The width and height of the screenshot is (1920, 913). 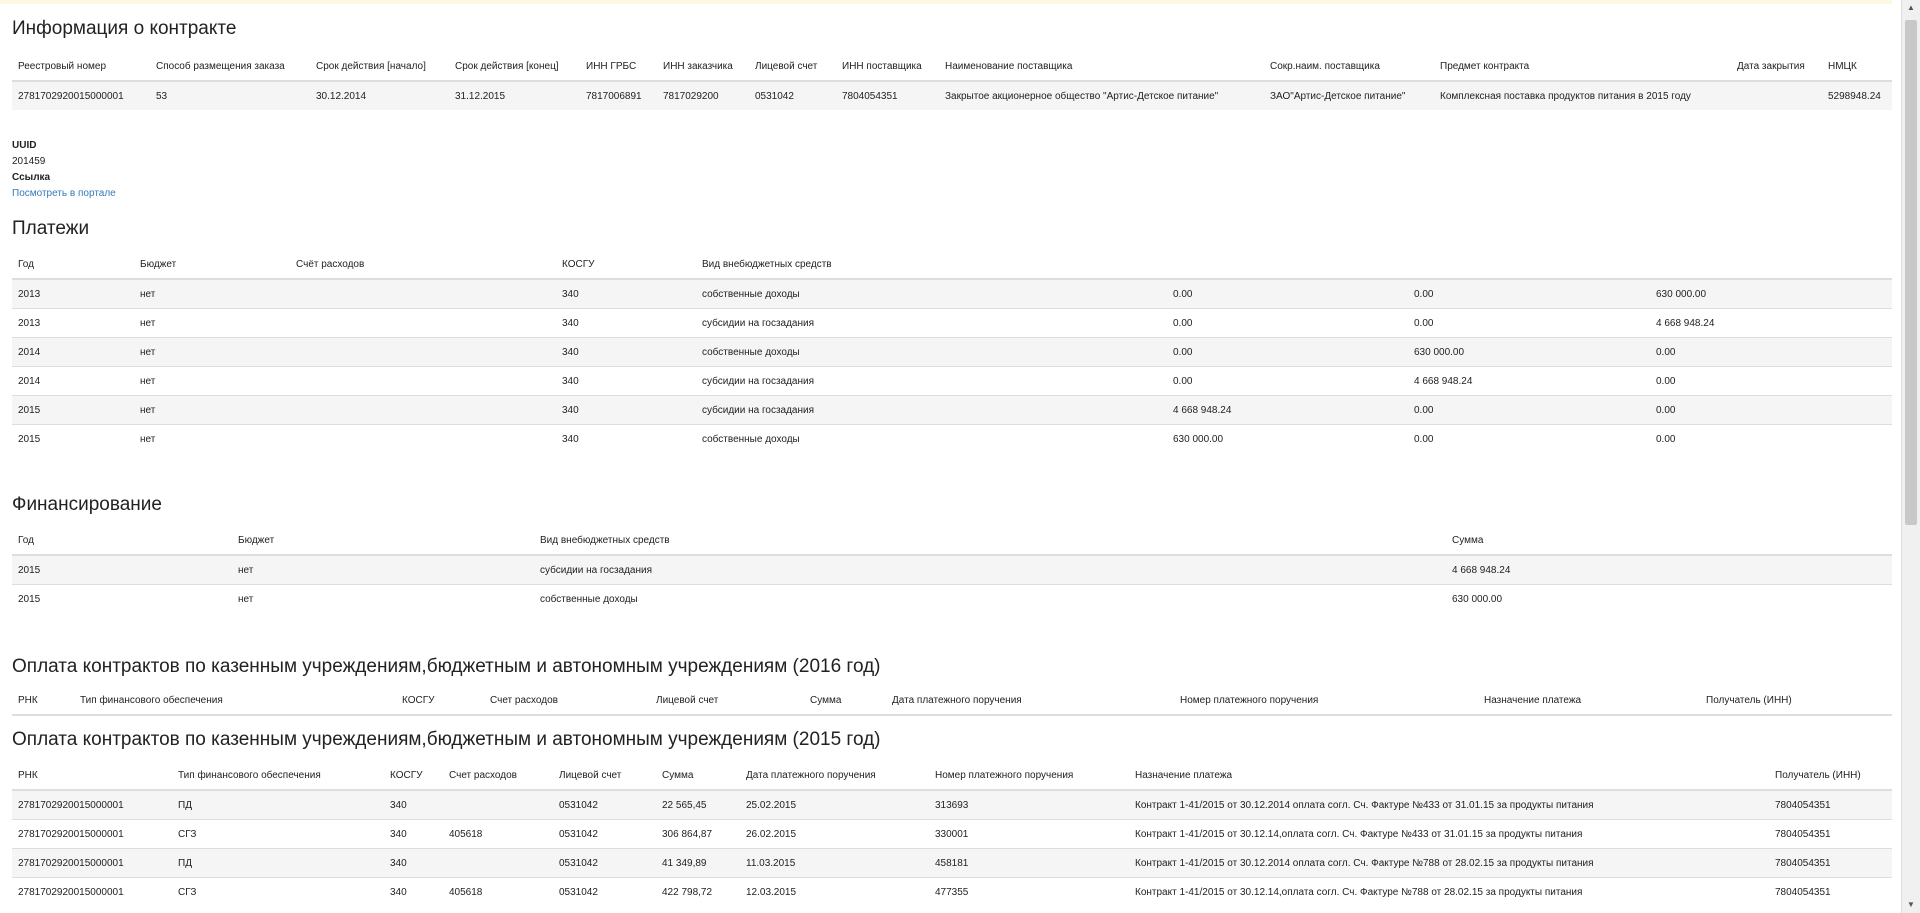 I want to click on pay2015-cell: СГЗ, so click(x=278, y=891).